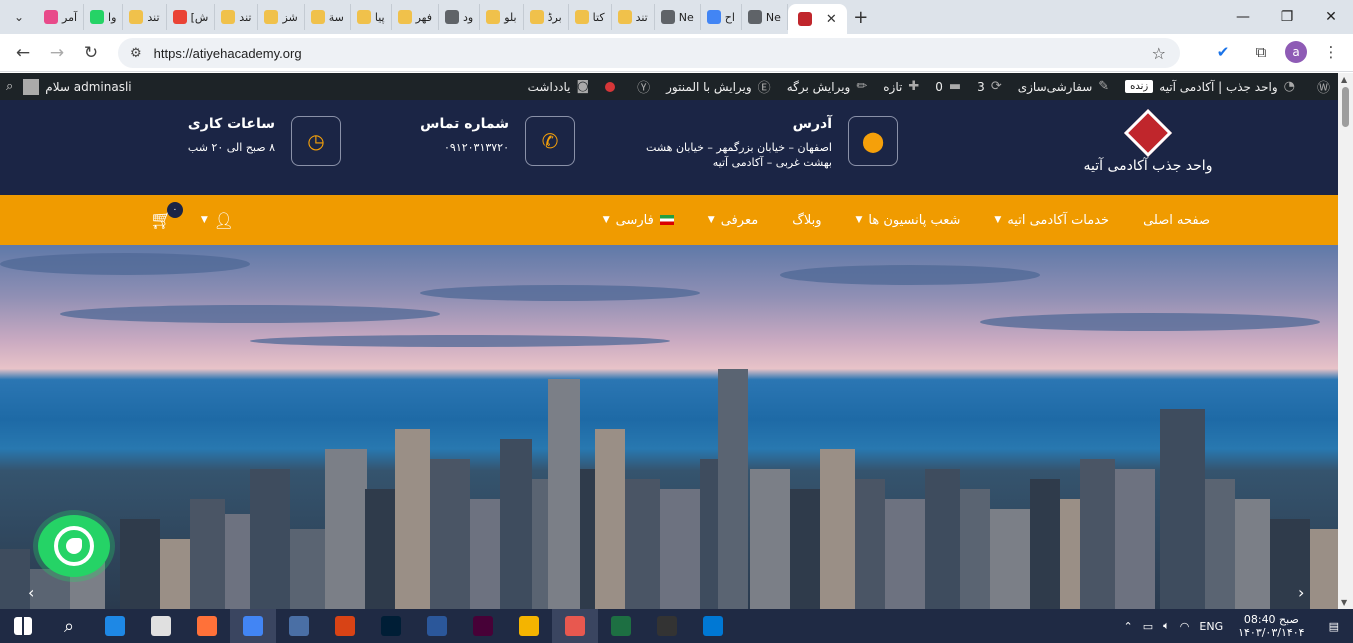  What do you see at coordinates (733, 220) in the screenshot?
I see `nav-about: معرفی ▼` at bounding box center [733, 220].